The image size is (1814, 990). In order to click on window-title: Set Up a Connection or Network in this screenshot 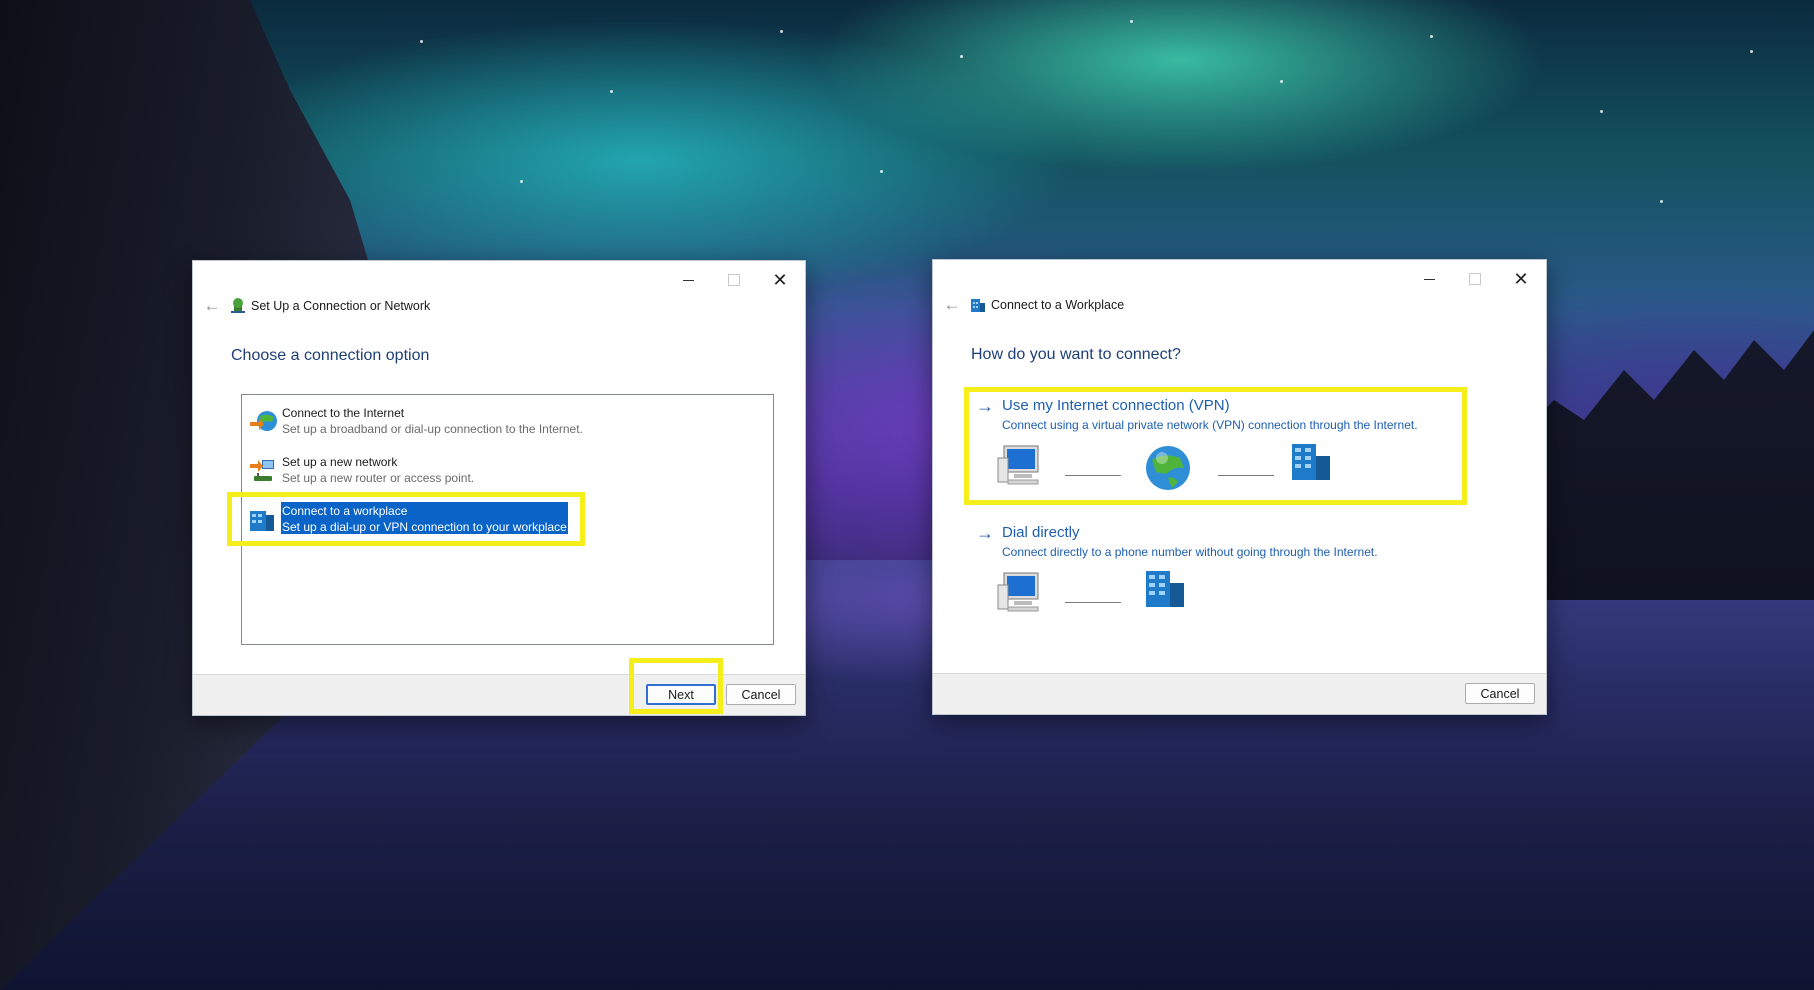, I will do `click(341, 306)`.